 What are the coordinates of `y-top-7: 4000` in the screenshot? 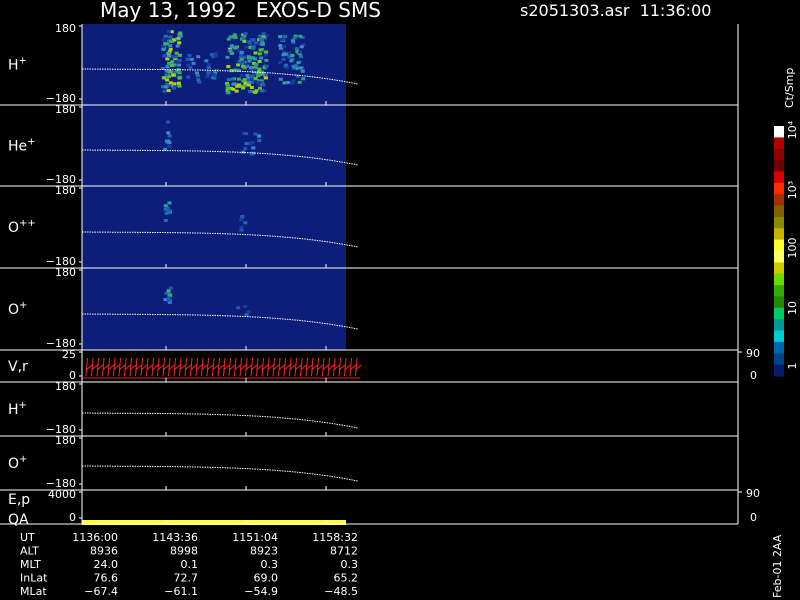 It's located at (62, 494).